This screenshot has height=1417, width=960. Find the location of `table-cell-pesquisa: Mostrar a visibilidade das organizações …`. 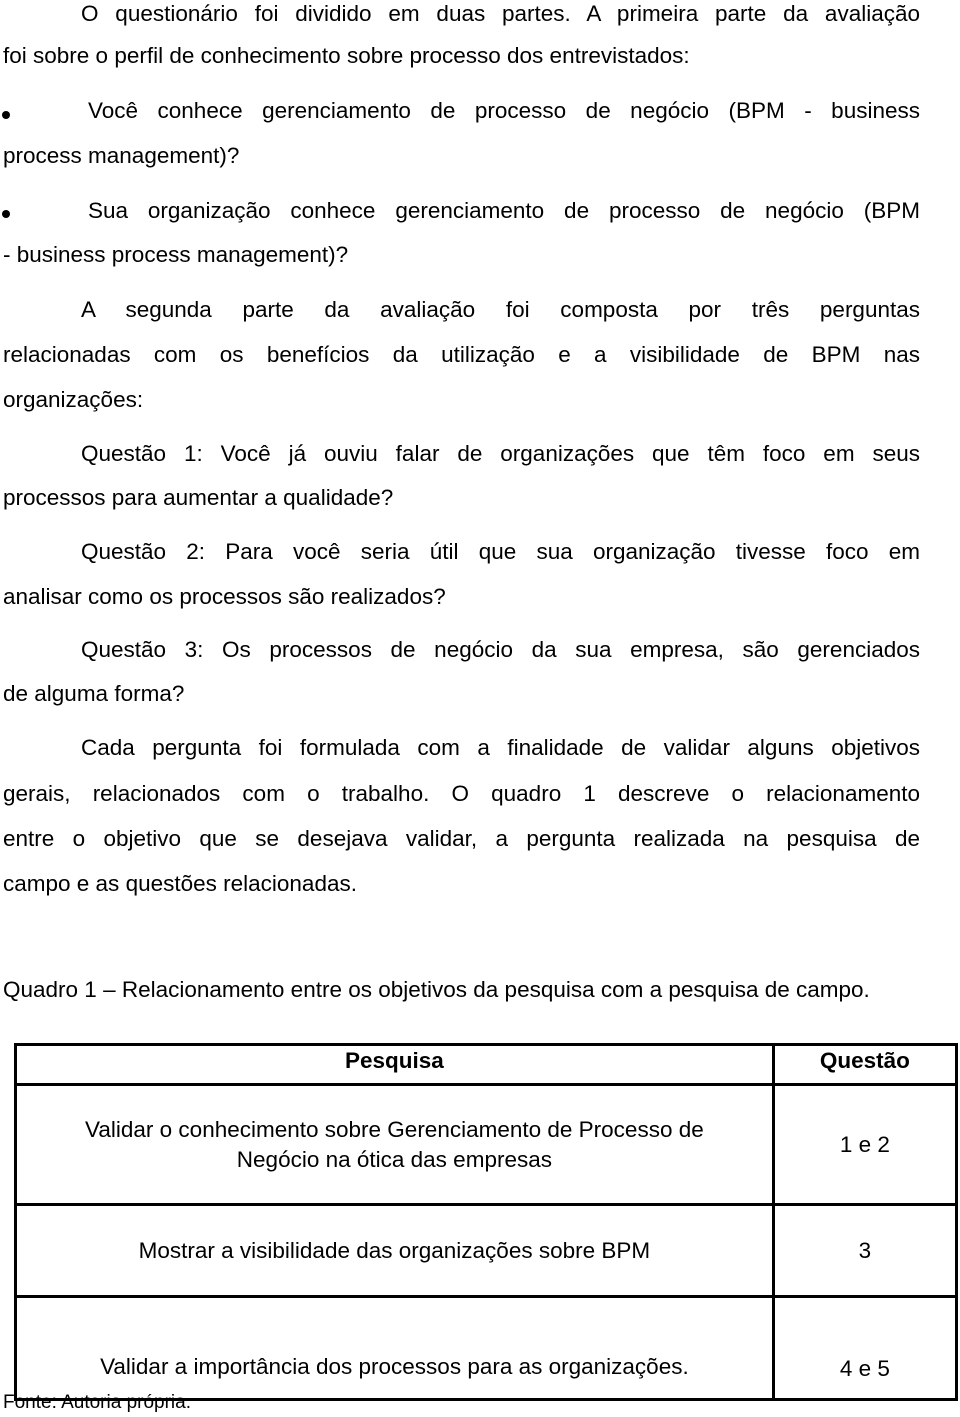

table-cell-pesquisa: Mostrar a visibilidade das organizações … is located at coordinates (394, 1250).